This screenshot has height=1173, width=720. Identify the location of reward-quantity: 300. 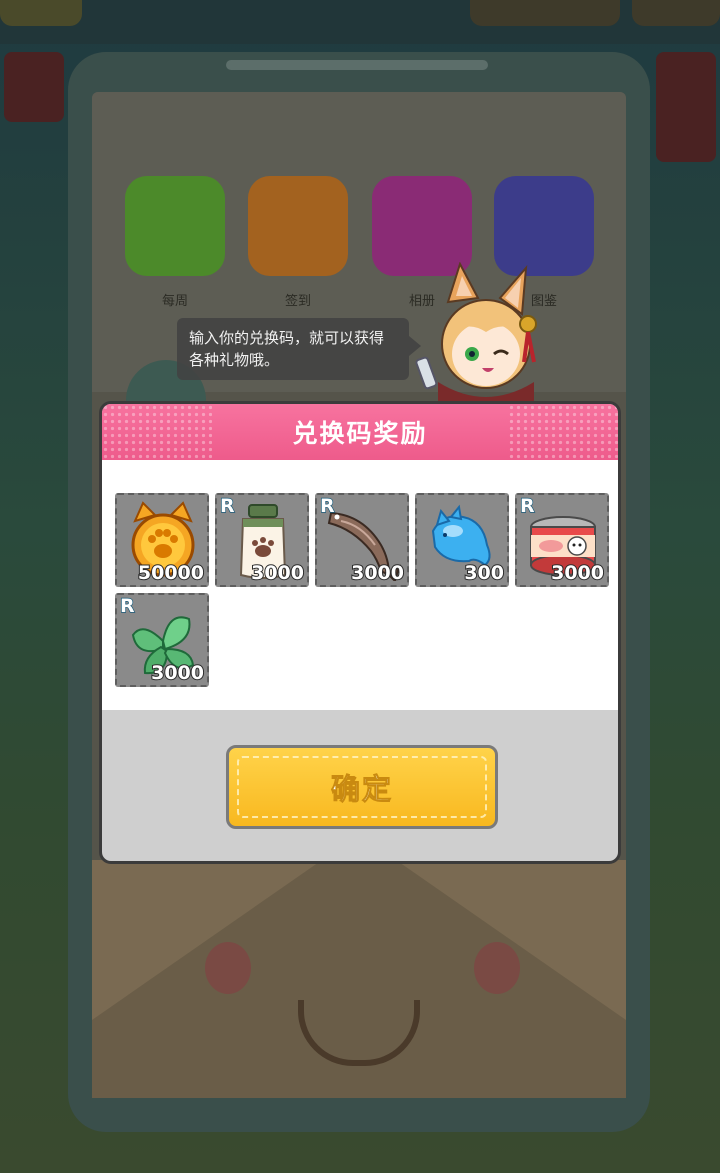
(484, 573).